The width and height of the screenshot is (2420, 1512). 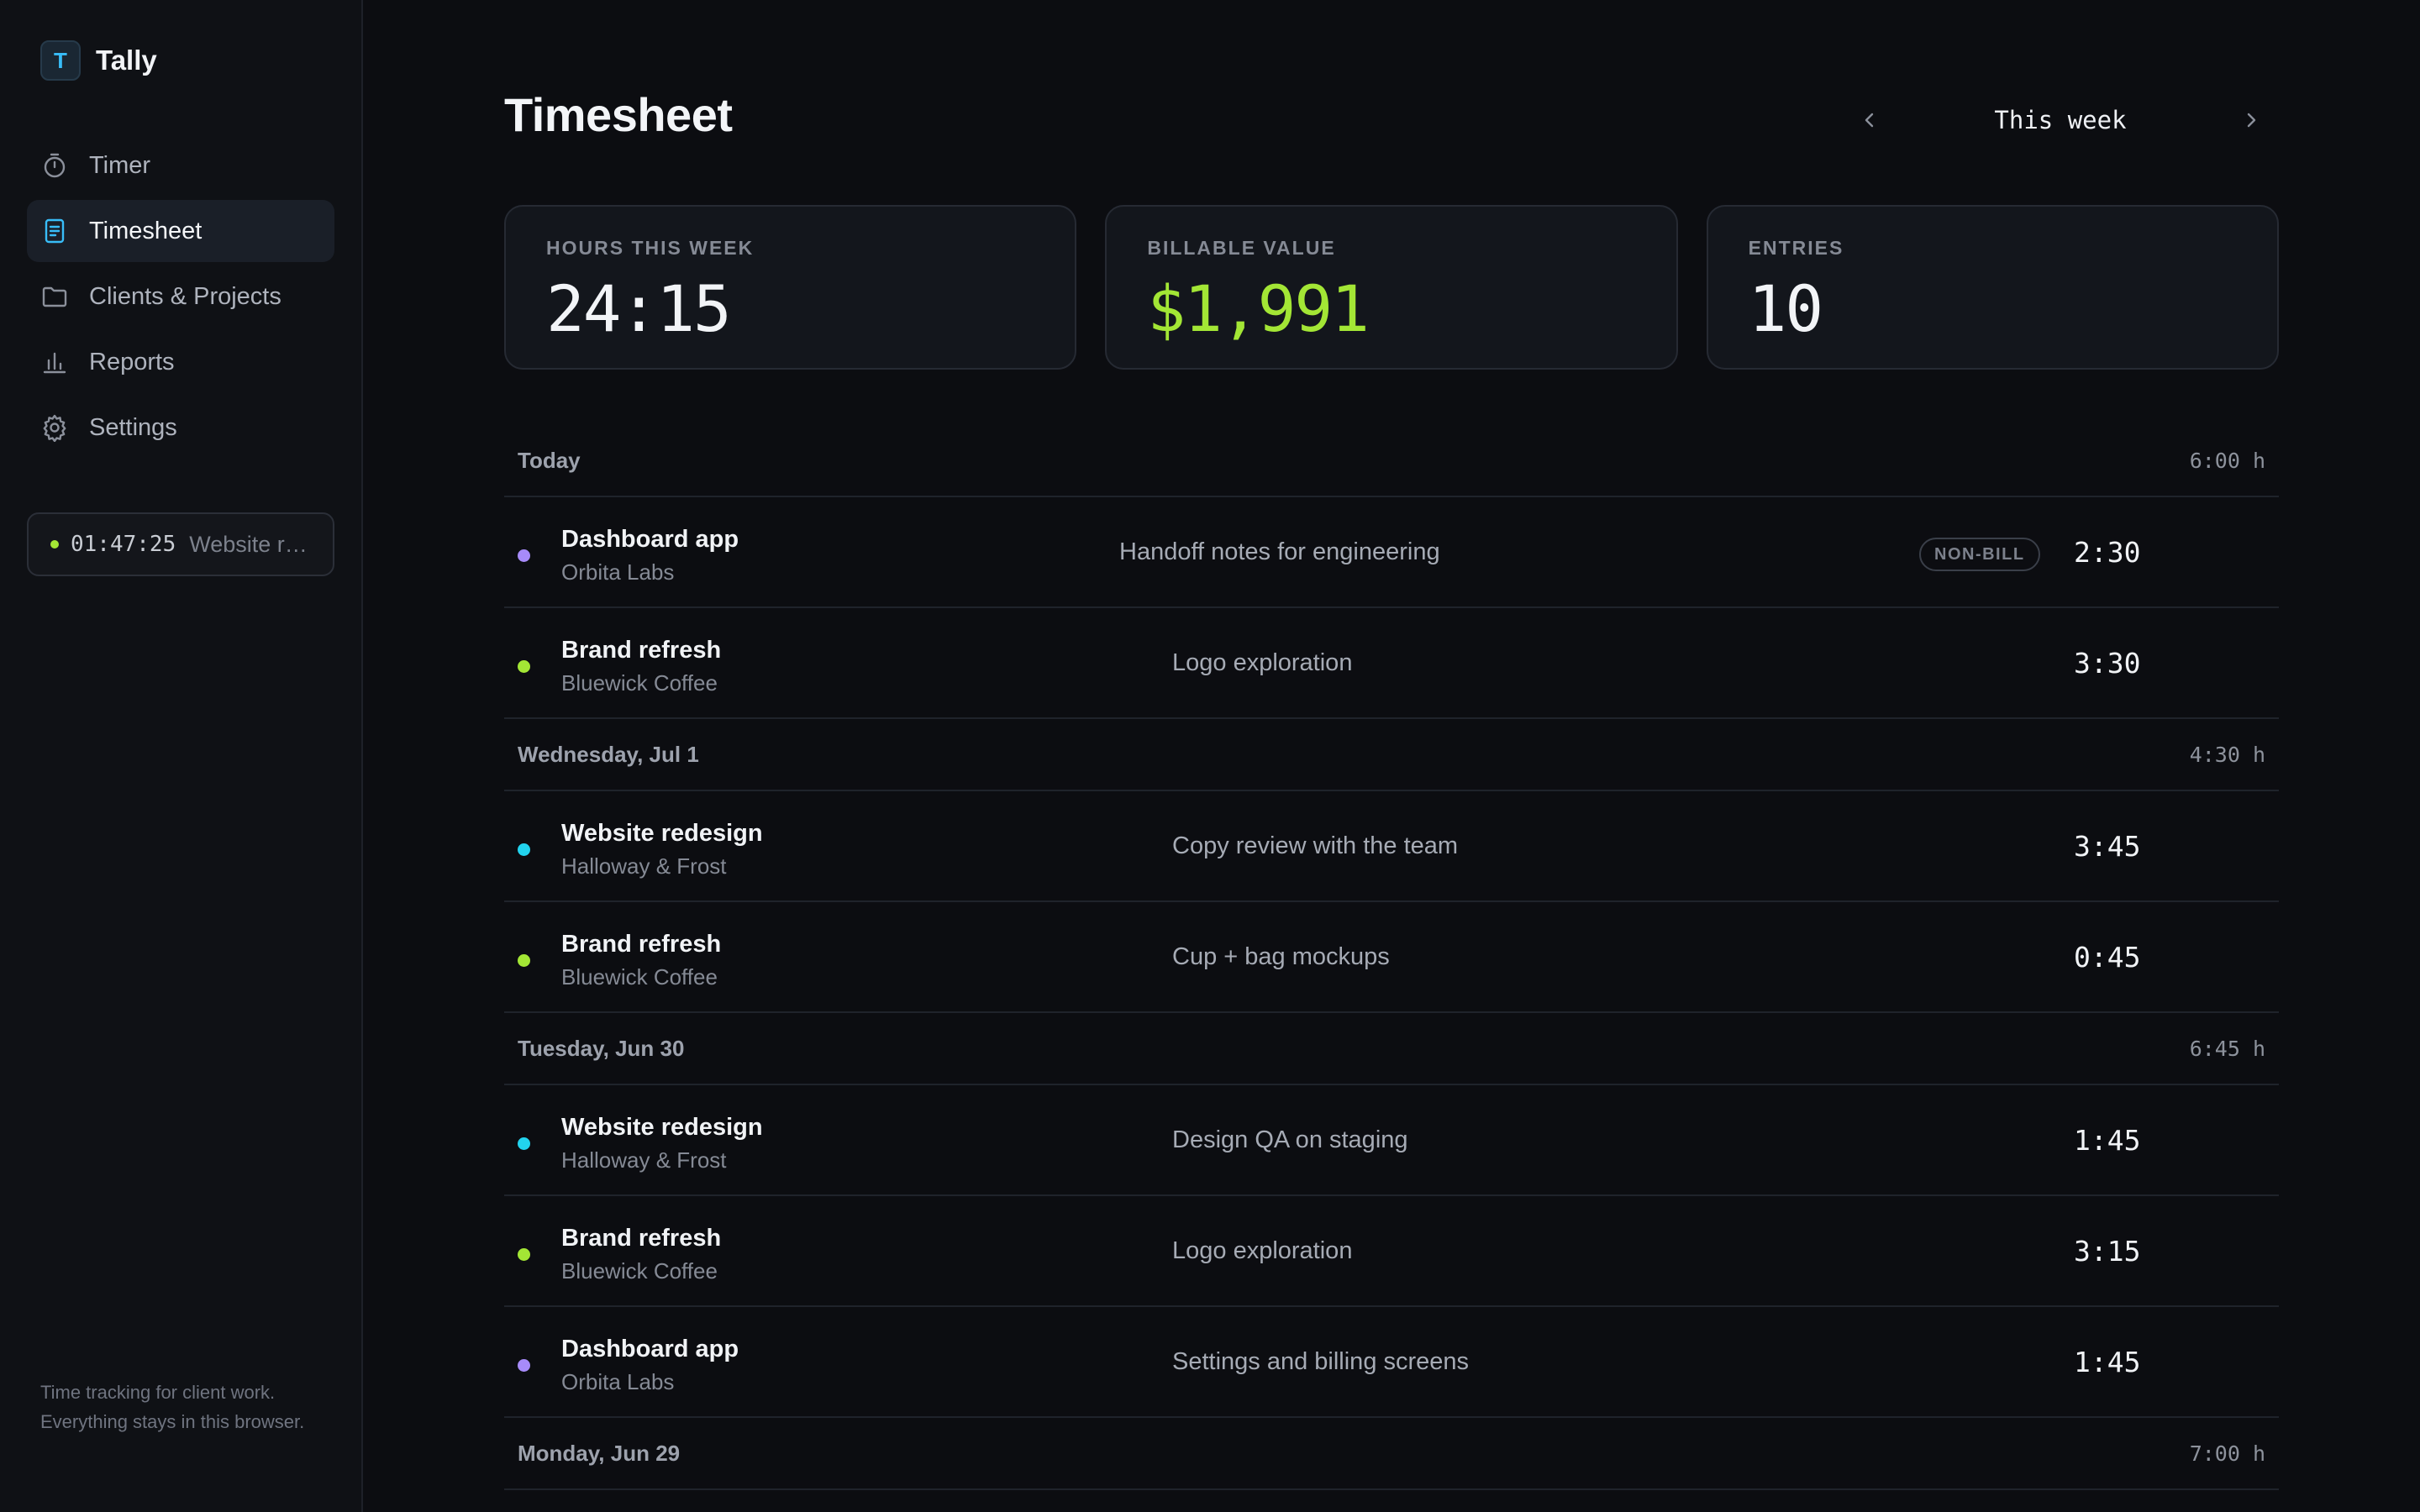 What do you see at coordinates (120, 165) in the screenshot?
I see `sidebar-item-label: Timer` at bounding box center [120, 165].